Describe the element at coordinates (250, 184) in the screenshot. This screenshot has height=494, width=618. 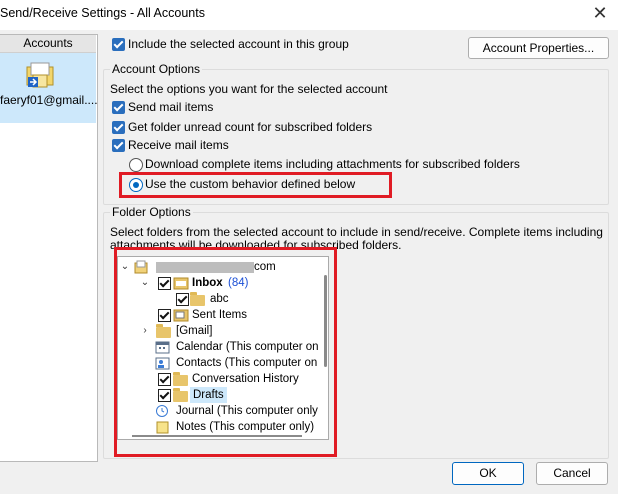
I see `custom-behavior-label: Use the custom behavior defined below` at that location.